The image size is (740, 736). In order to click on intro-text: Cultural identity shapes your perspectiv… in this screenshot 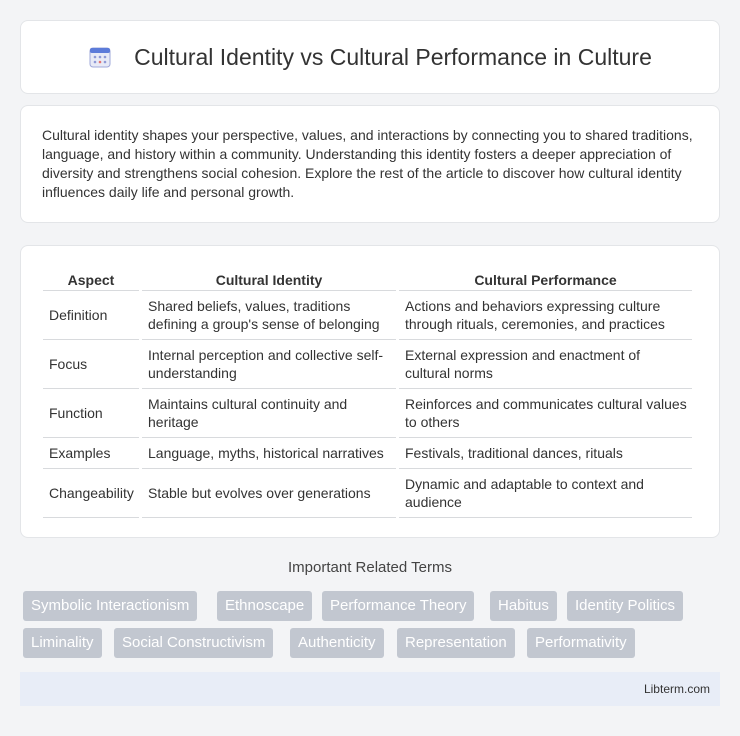, I will do `click(367, 163)`.